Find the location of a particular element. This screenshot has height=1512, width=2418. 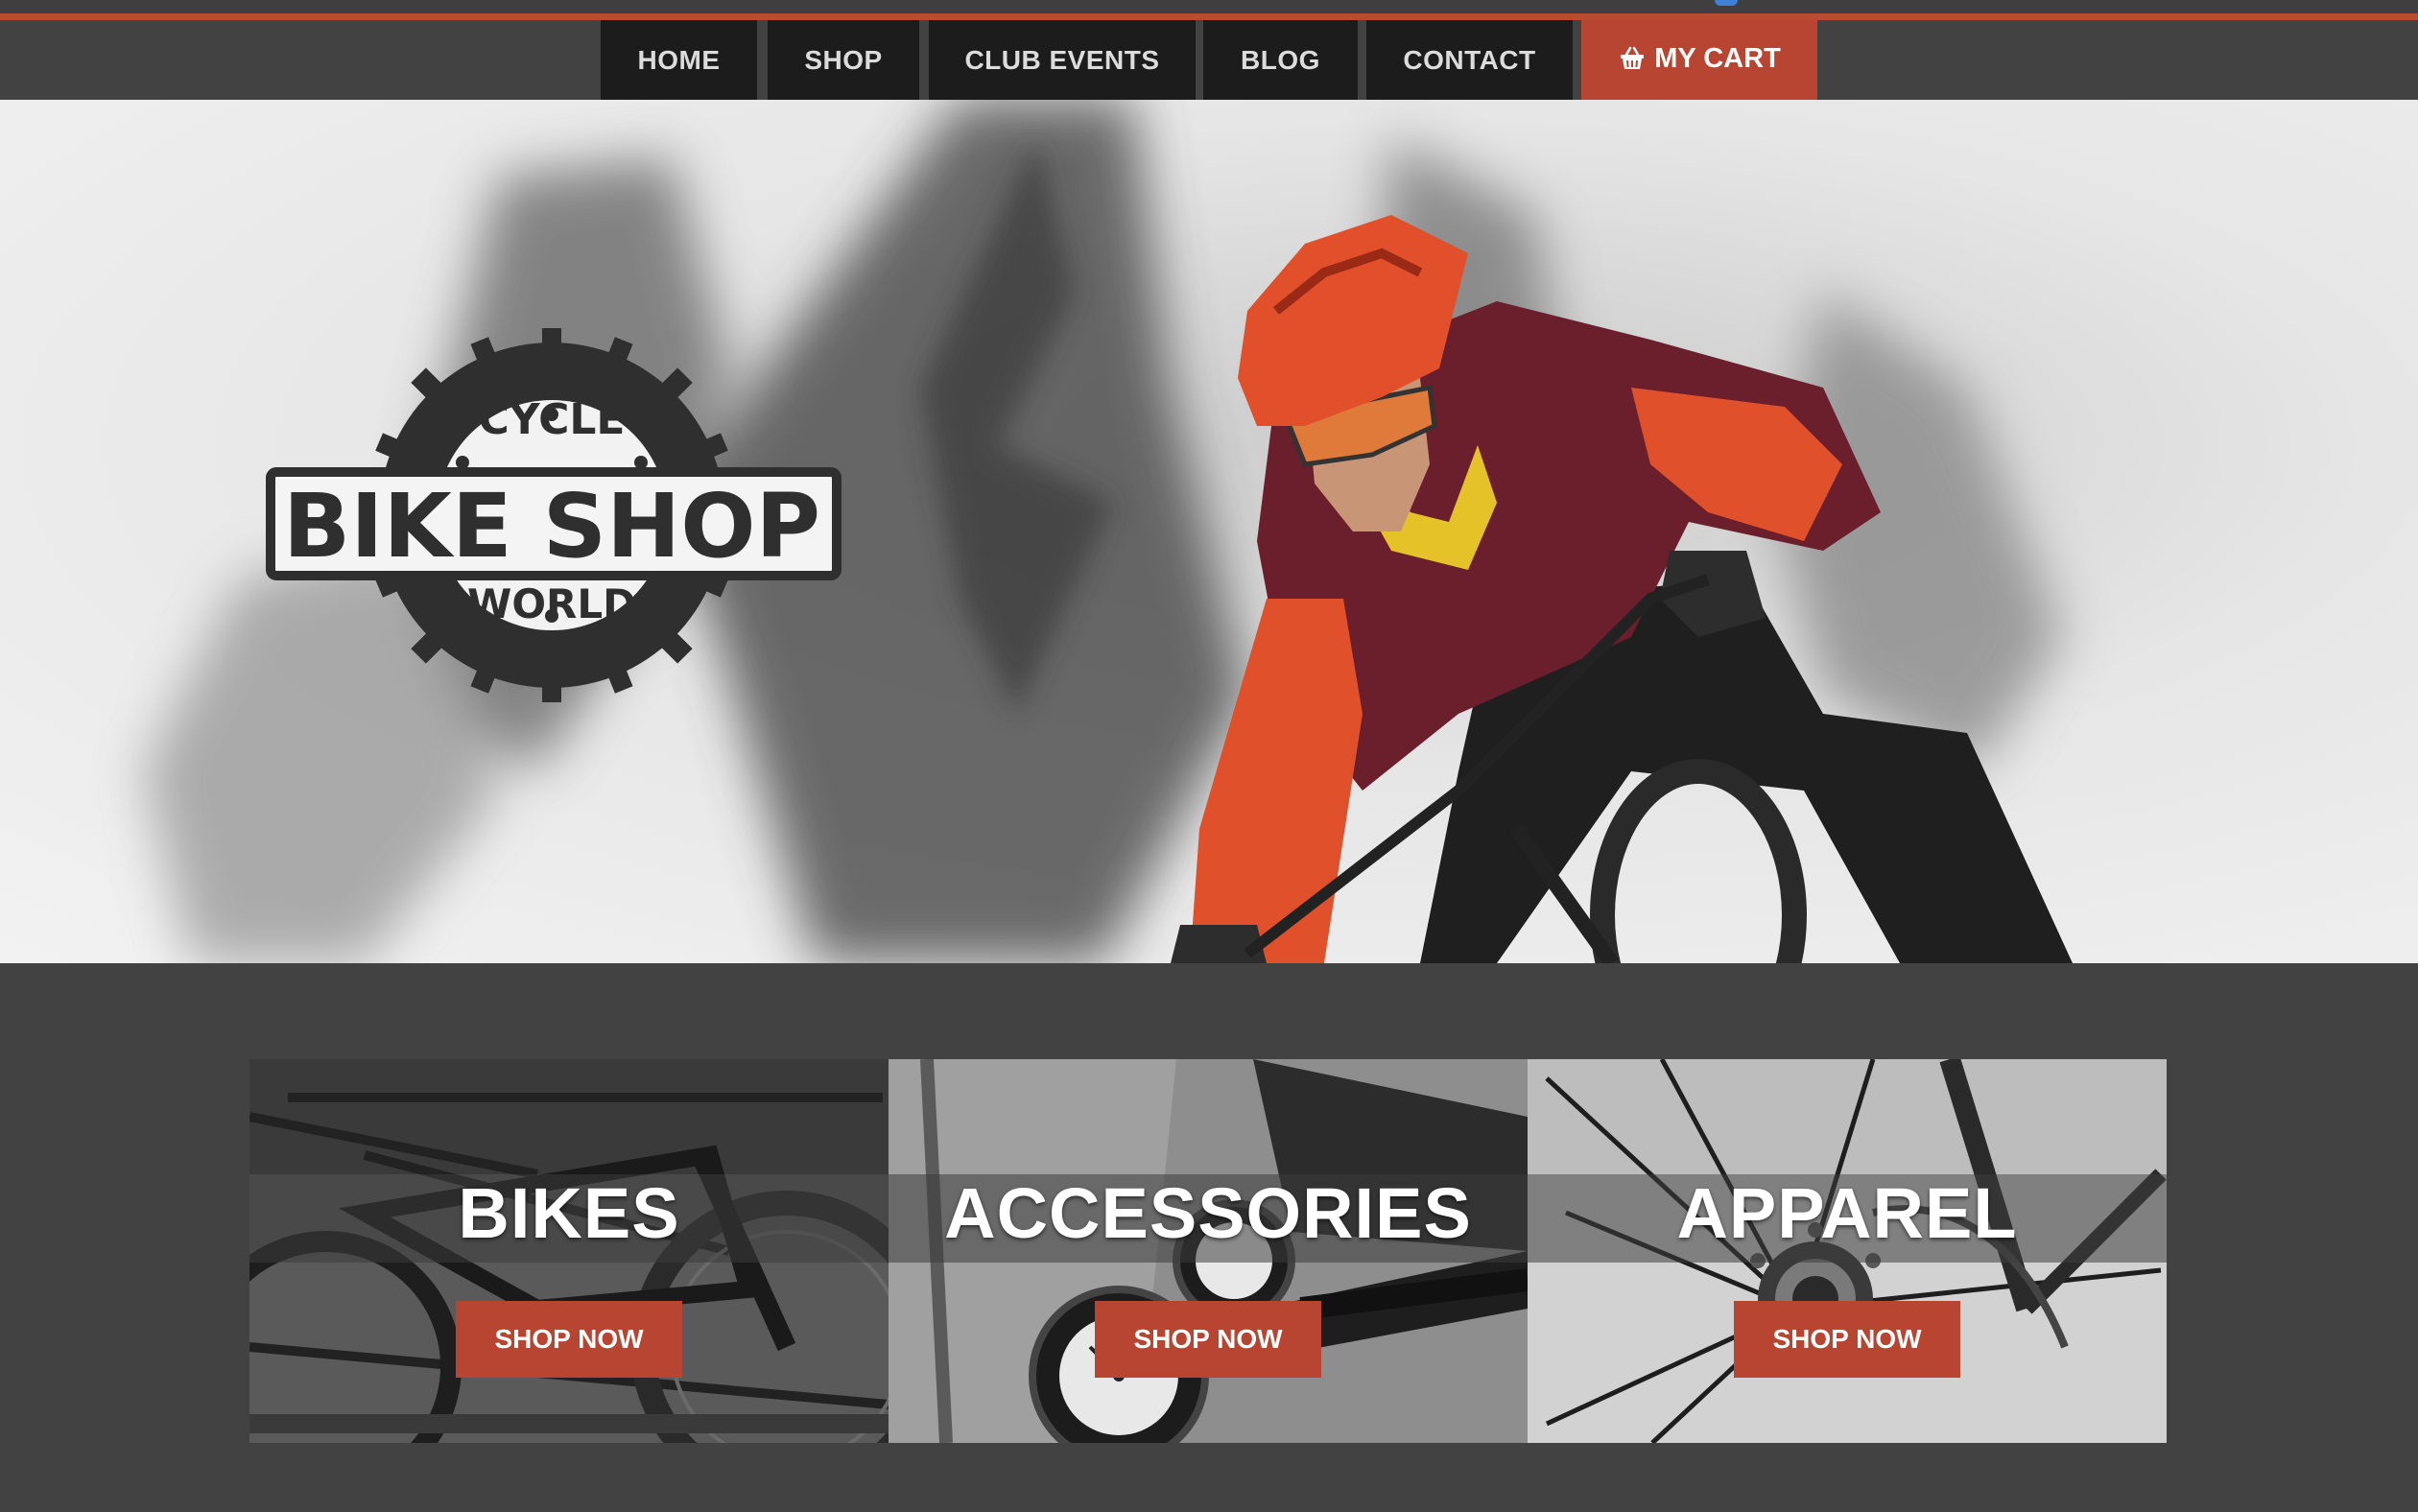

nav-blog: BLOG is located at coordinates (1280, 60).